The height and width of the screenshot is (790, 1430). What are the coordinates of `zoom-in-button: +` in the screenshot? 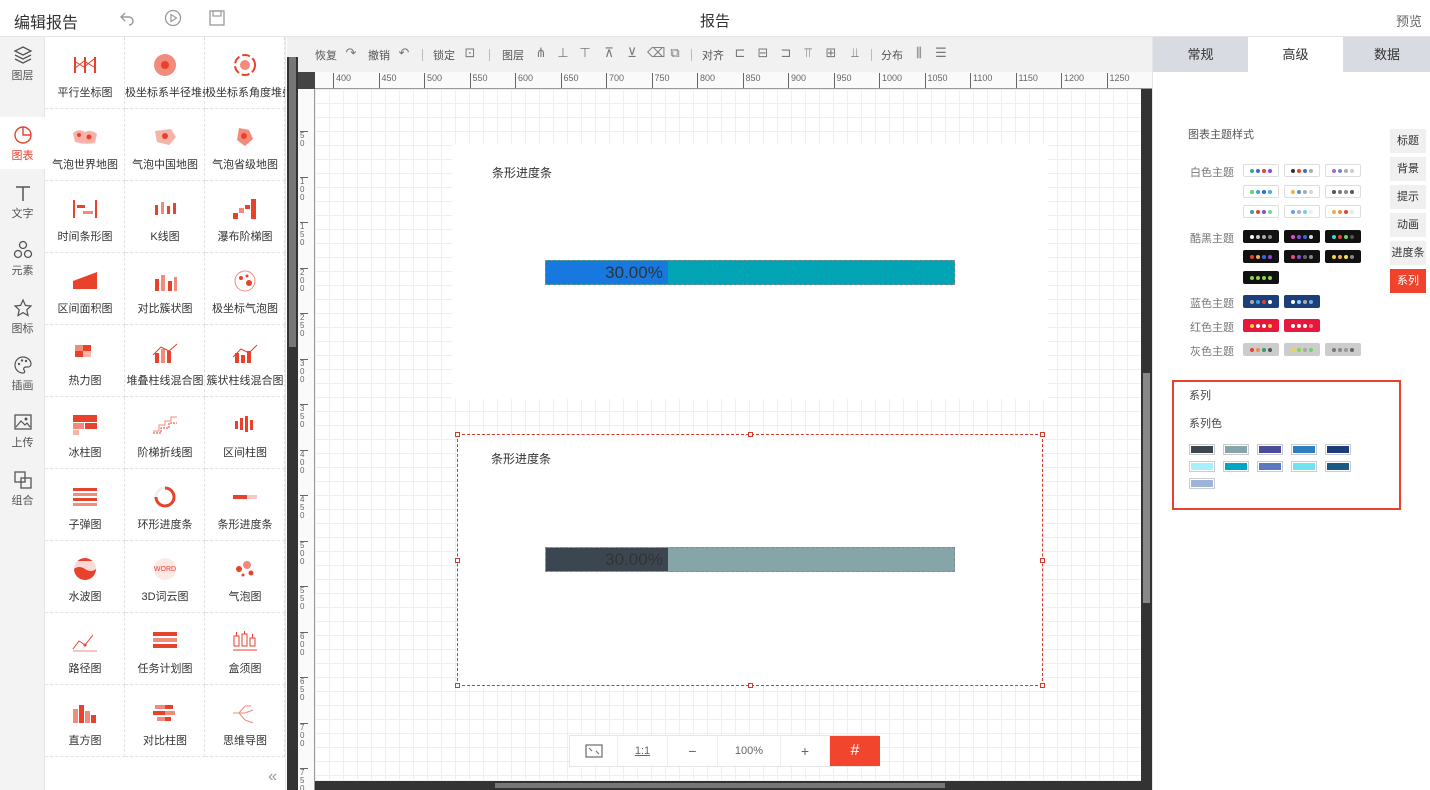 It's located at (805, 751).